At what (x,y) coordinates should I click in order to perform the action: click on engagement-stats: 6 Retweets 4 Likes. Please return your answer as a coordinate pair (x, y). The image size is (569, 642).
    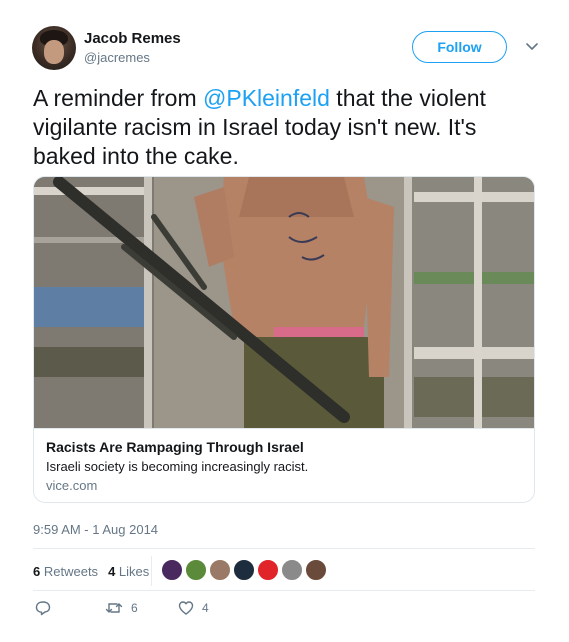
    Looking at the image, I should click on (180, 571).